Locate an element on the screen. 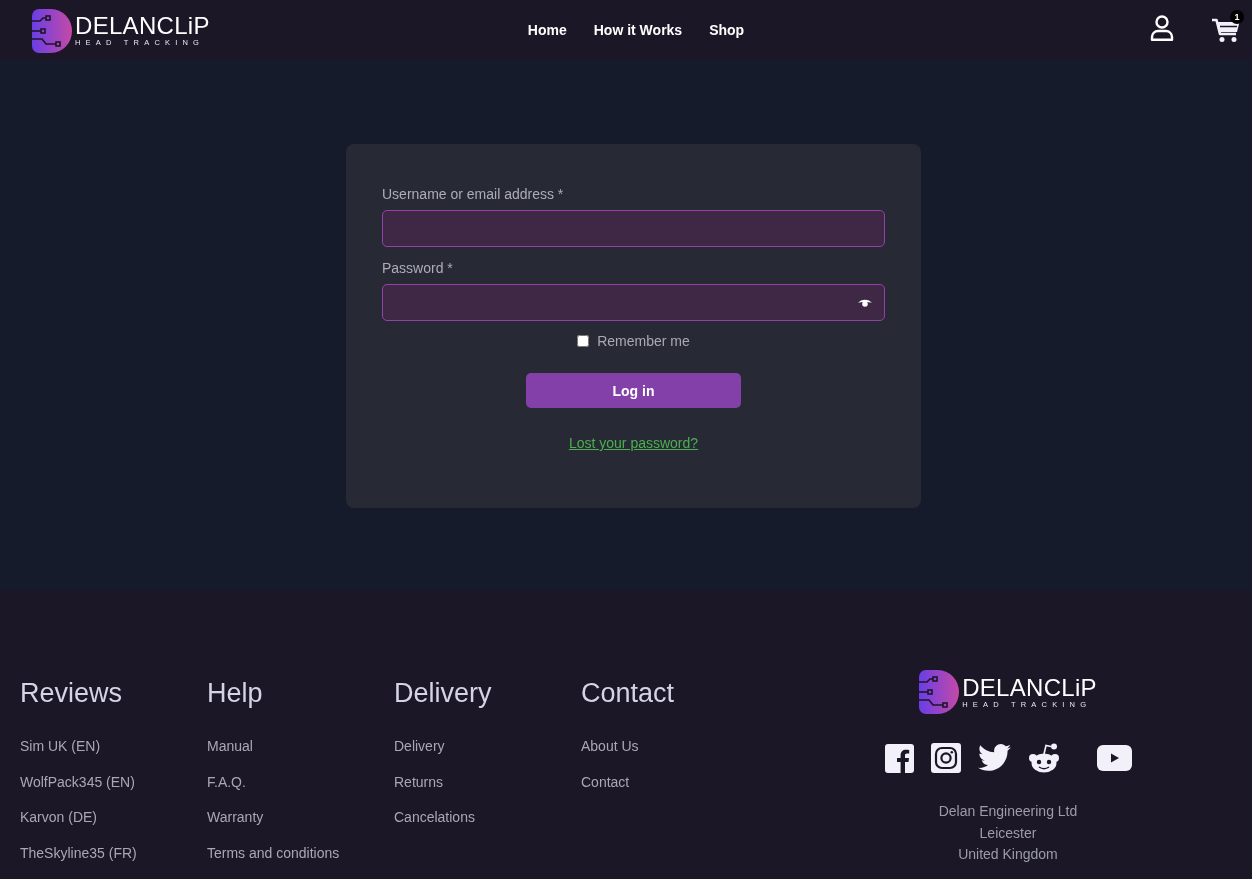 Image resolution: width=1252 pixels, height=879 pixels. reddit-icon is located at coordinates (1043, 758).